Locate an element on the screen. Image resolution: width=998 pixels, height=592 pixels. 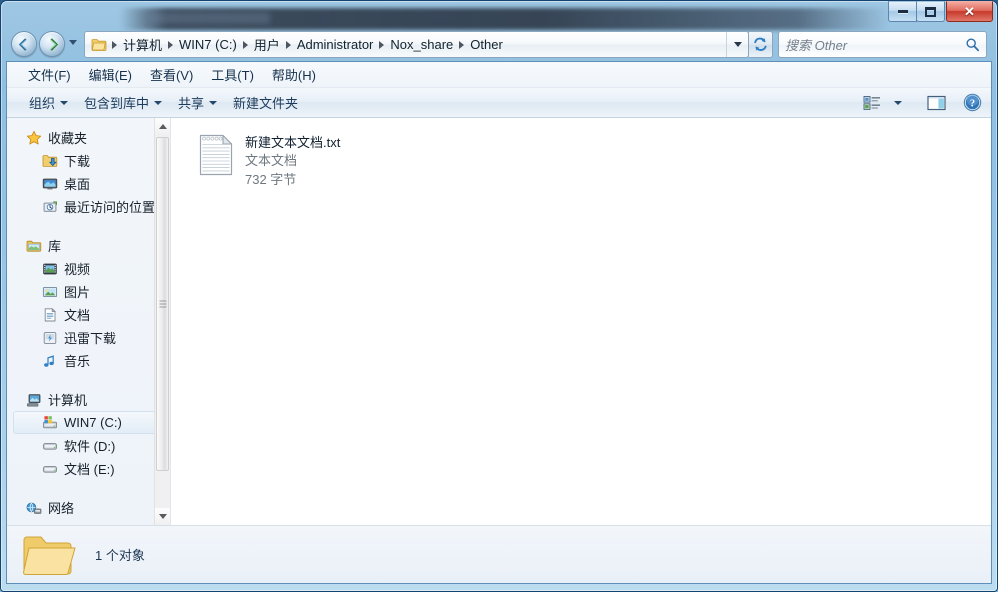
breadcrumb-item-4: Nox_share is located at coordinates (421, 44).